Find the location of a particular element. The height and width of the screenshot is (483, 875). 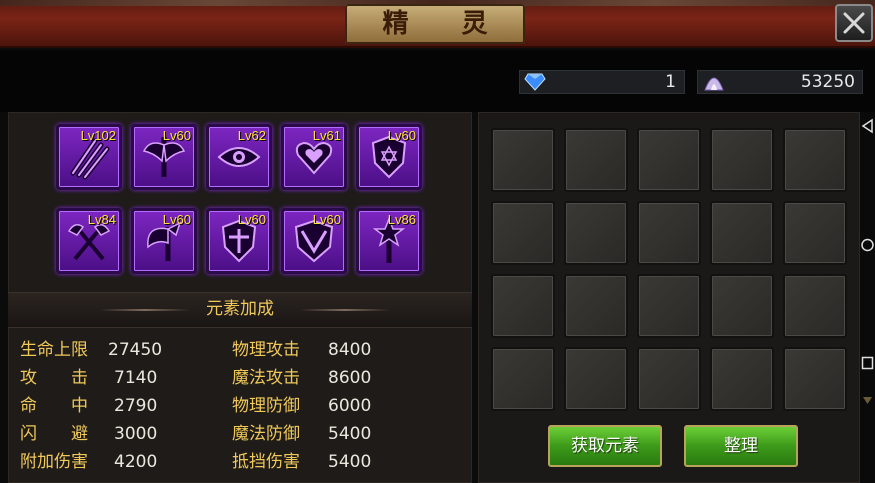

stat-value: 27450 is located at coordinates (135, 350).